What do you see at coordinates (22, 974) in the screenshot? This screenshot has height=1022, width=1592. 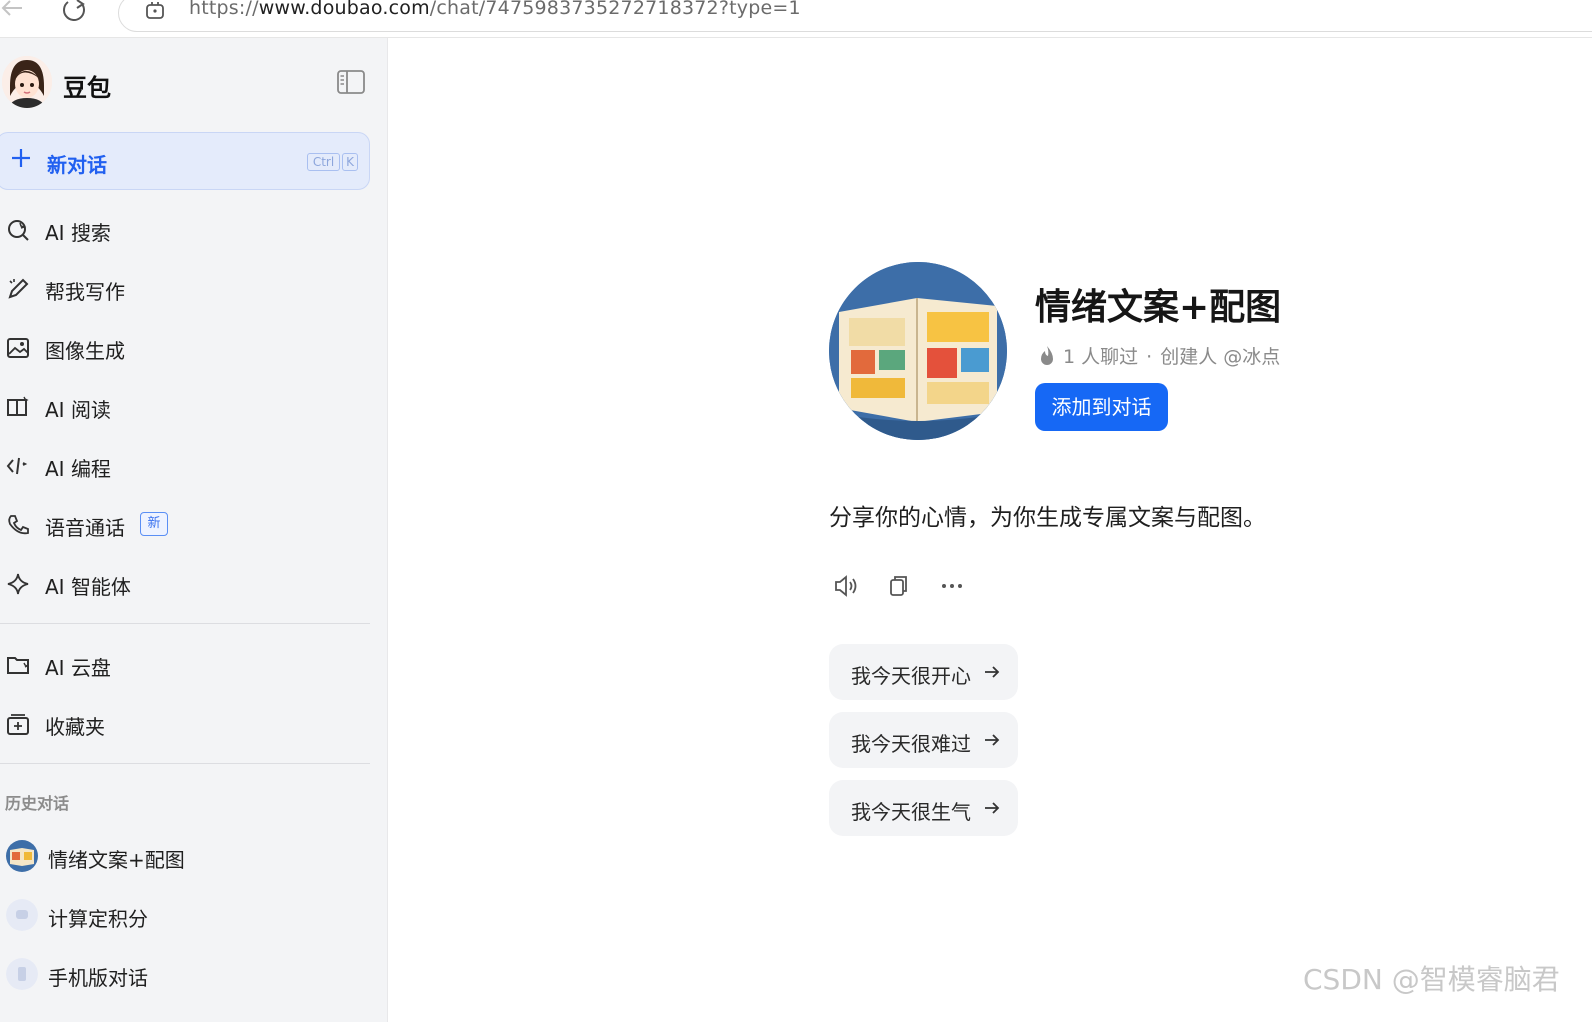 I see `phone-device-icon` at bounding box center [22, 974].